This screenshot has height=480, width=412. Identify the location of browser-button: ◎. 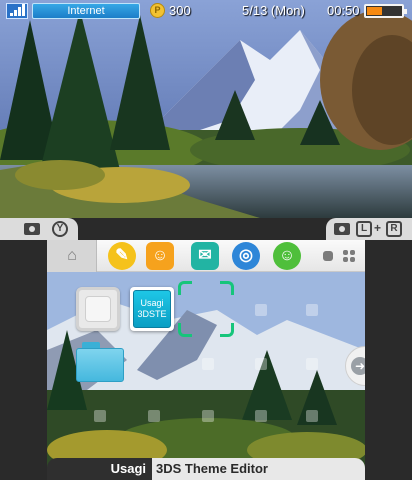
(246, 256).